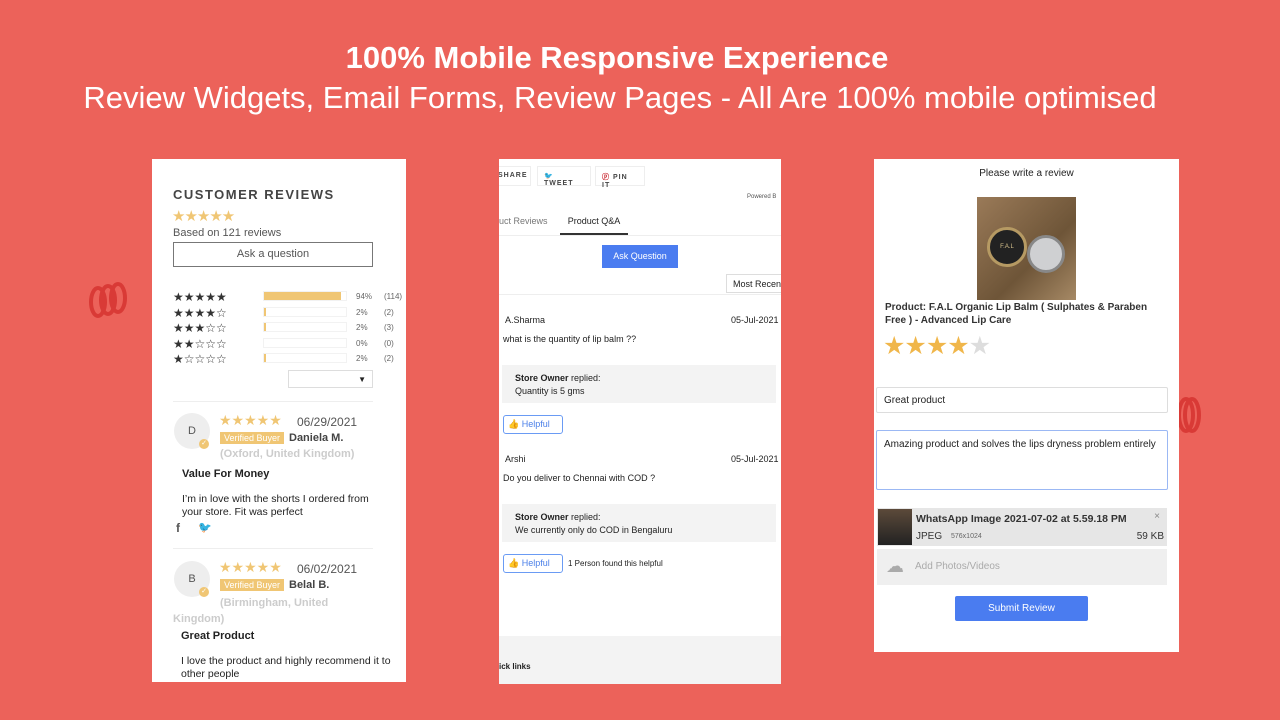  I want to click on review-title-input: Great product, so click(1022, 400).